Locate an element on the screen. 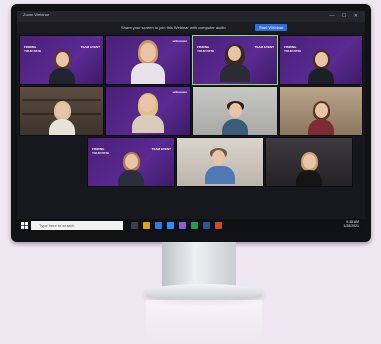  file-explorer-icon is located at coordinates (146, 225).